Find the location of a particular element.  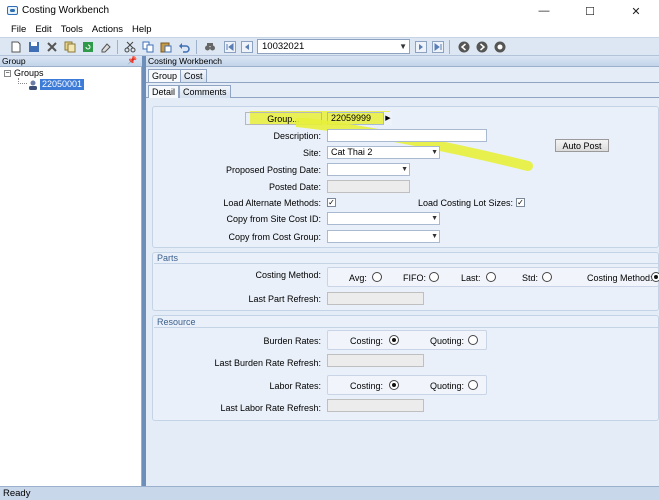

load-alternate-methods-label: Load Alternate Methods: is located at coordinates (272, 203).